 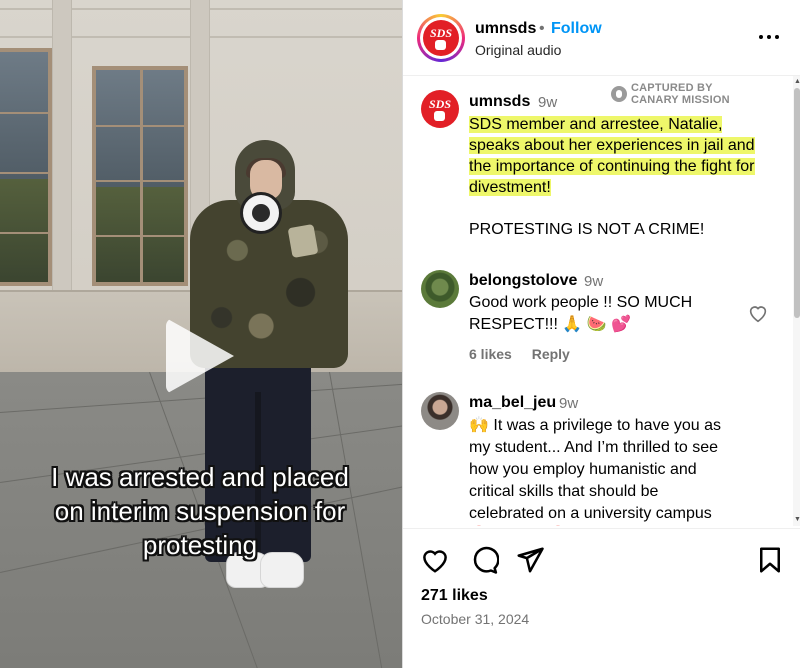 What do you see at coordinates (499, 102) in the screenshot?
I see `post-author-username: umnsds` at bounding box center [499, 102].